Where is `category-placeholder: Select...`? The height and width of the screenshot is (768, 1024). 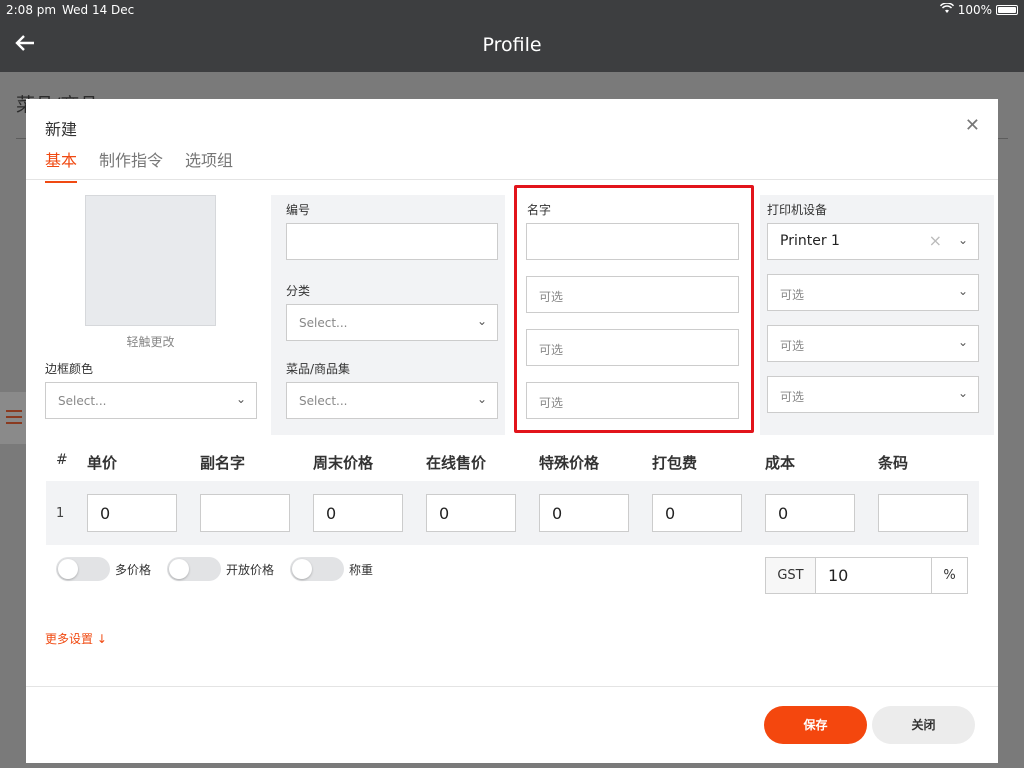 category-placeholder: Select... is located at coordinates (323, 323).